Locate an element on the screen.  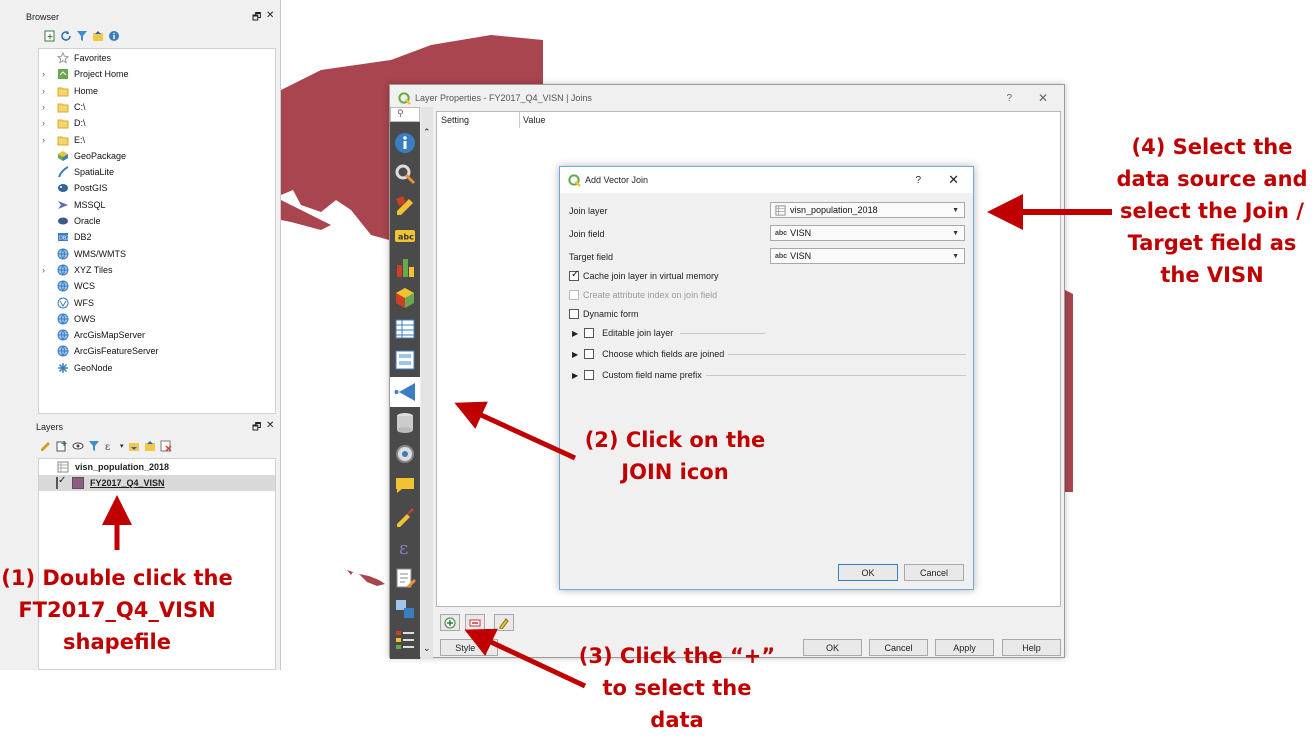
annotation-line: shapefile is located at coordinates (117, 642).